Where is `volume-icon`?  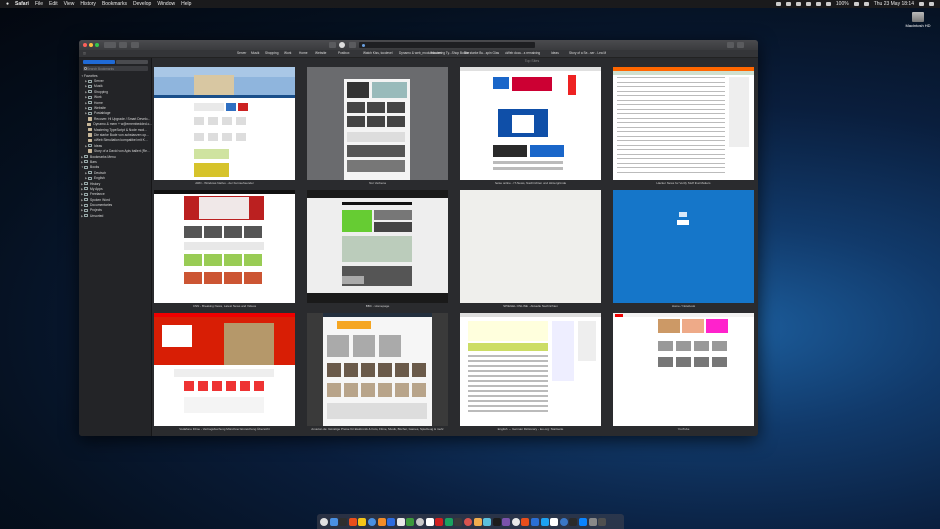
volume-icon is located at coordinates (828, 4).